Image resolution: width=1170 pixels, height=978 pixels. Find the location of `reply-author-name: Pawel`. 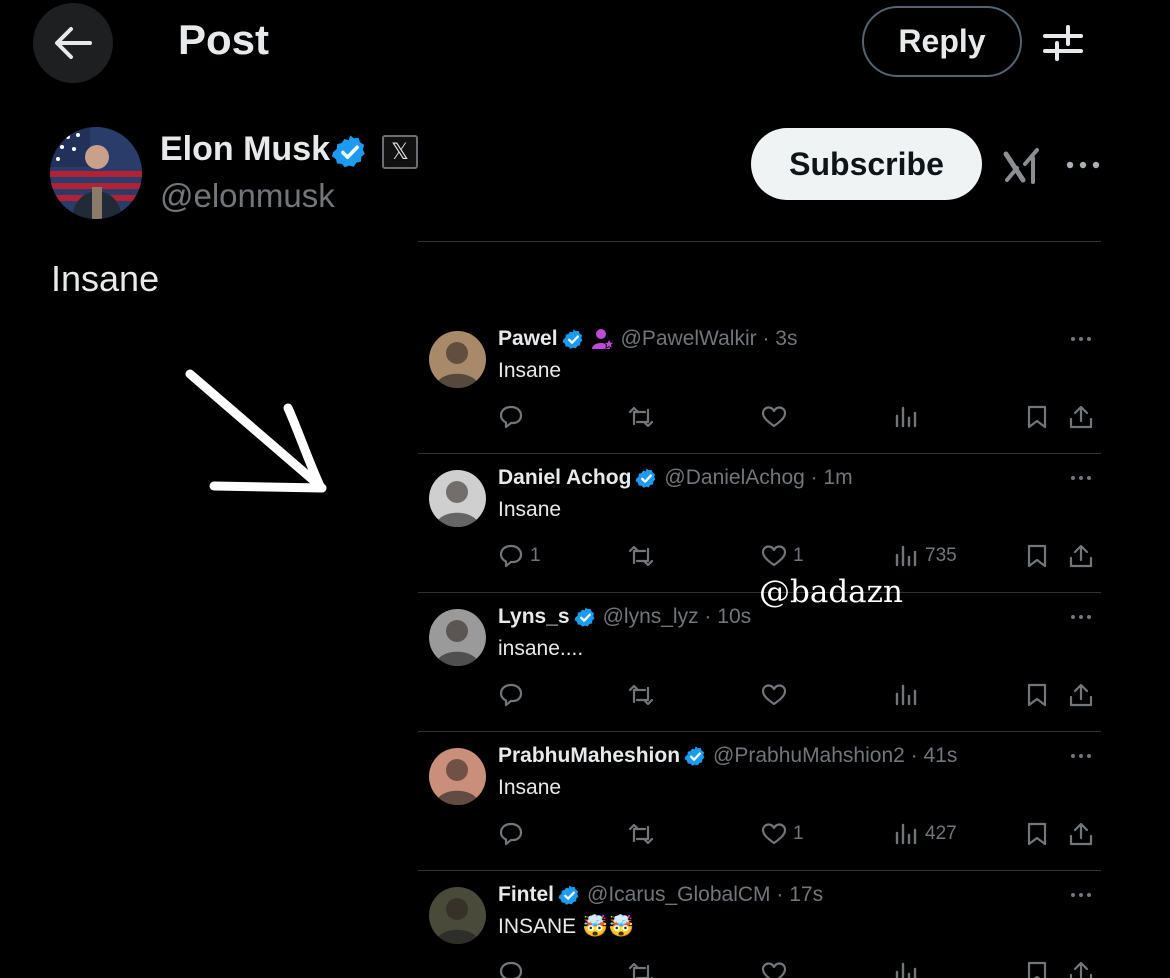

reply-author-name: Pawel is located at coordinates (528, 339).